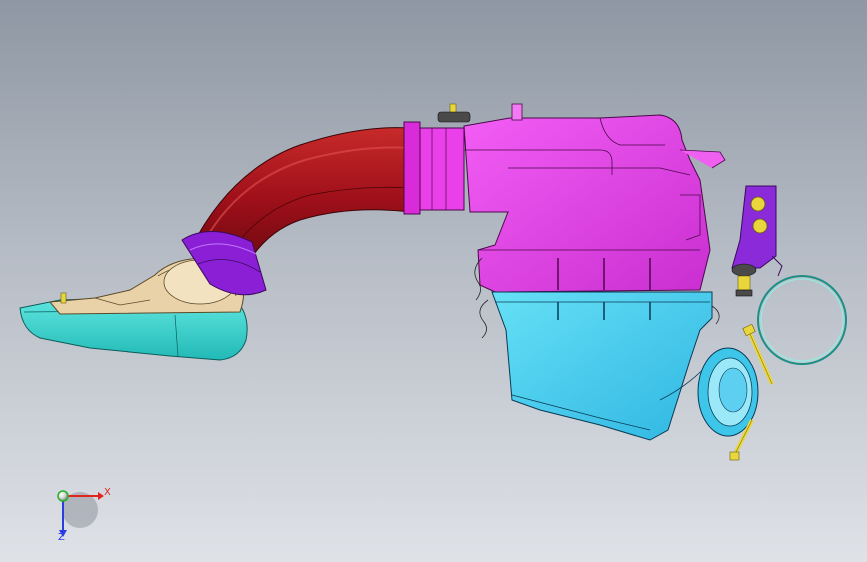  What do you see at coordinates (602, 366) in the screenshot?
I see `airbox-lower-housing` at bounding box center [602, 366].